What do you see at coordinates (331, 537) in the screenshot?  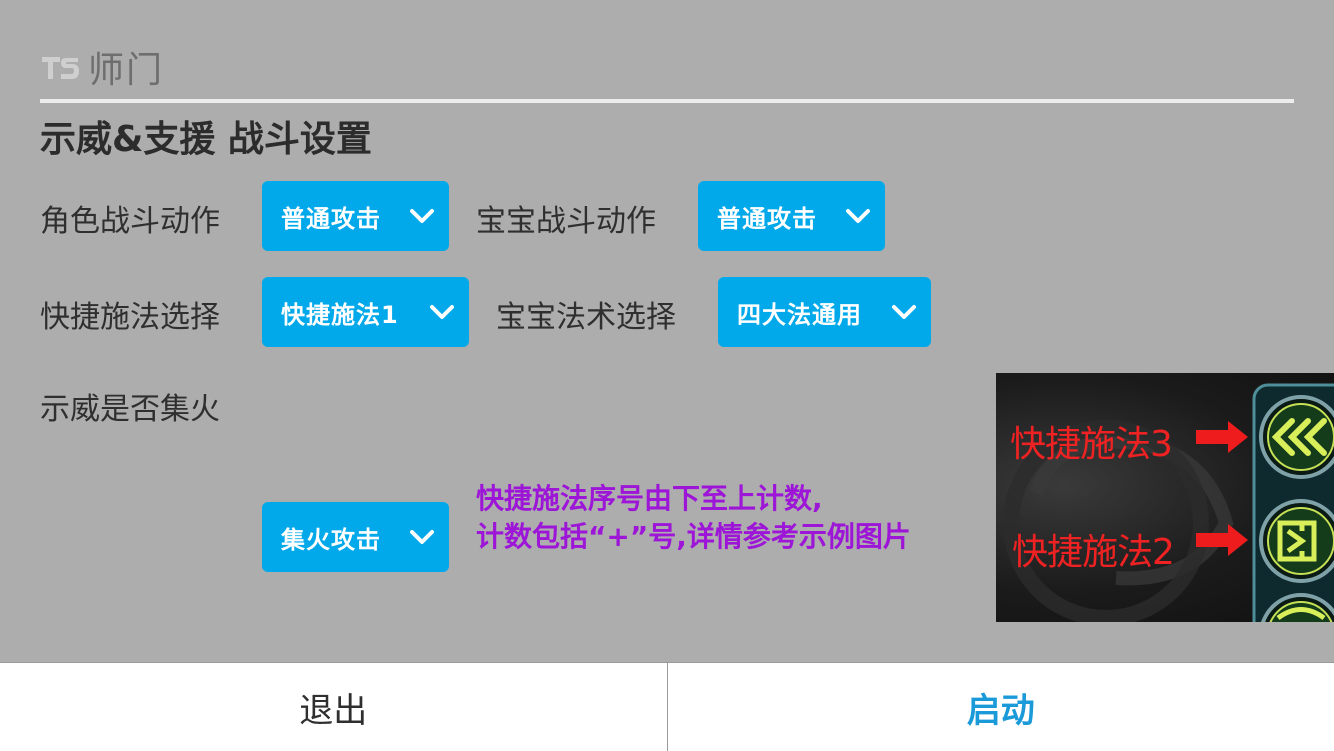 I see `focus-fire-value: 集火攻击` at bounding box center [331, 537].